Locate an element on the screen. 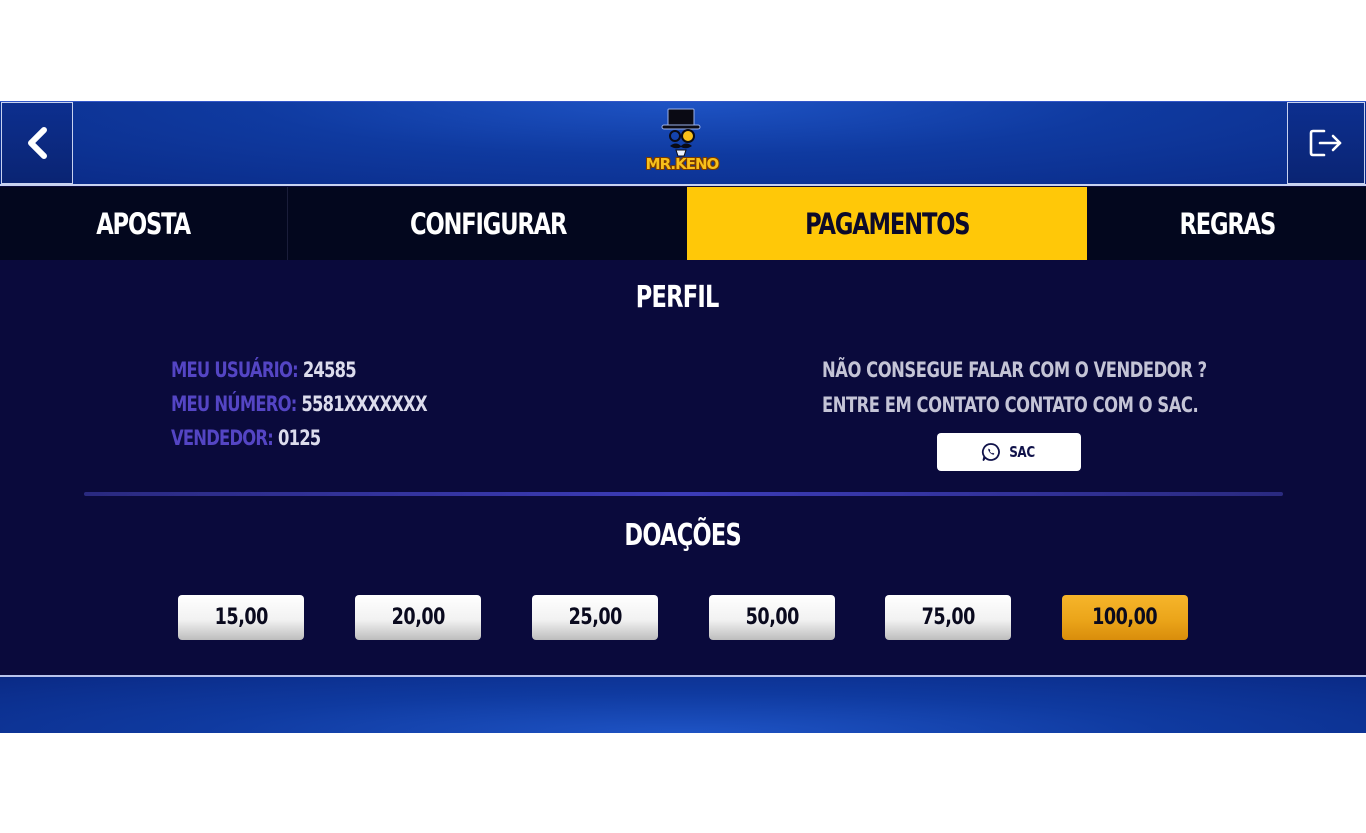 This screenshot has width=1366, height=833. tab-configurar-label: CONFIGURAR is located at coordinates (488, 223).